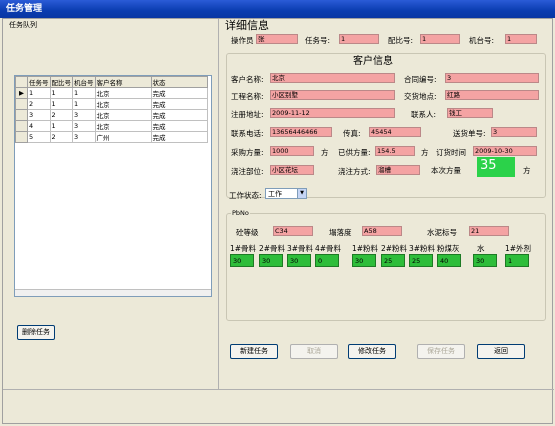 The height and width of the screenshot is (426, 555). I want to click on table-row: 5 2 3 广州 完成, so click(111, 137).